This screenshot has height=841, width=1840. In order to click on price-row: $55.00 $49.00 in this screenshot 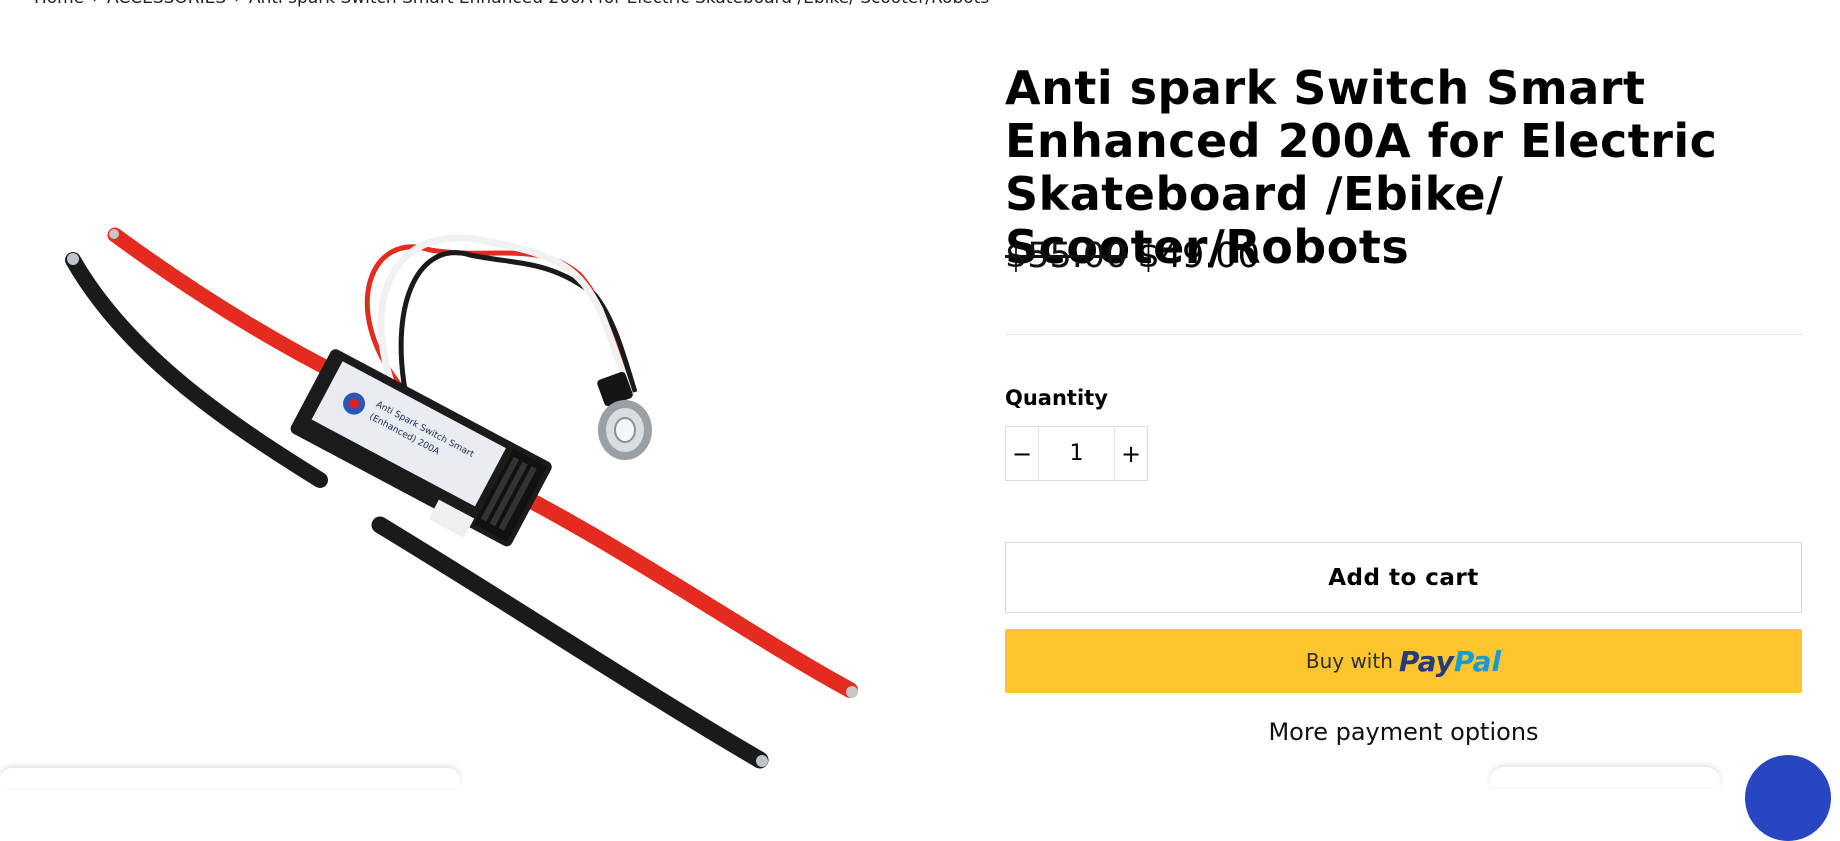, I will do `click(1132, 256)`.